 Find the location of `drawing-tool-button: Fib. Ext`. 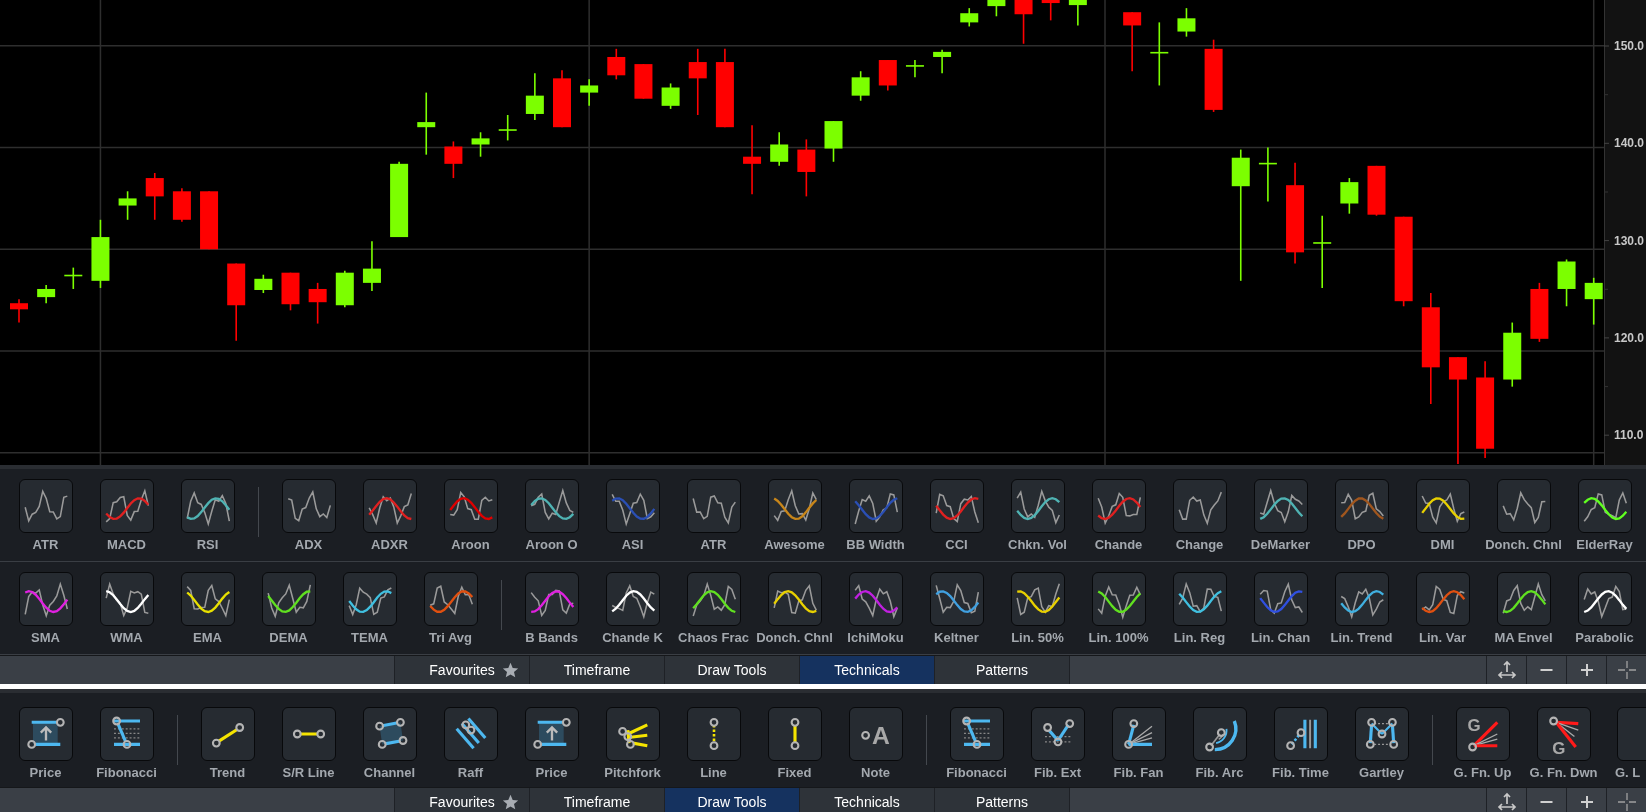

drawing-tool-button: Fib. Ext is located at coordinates (1057, 747).